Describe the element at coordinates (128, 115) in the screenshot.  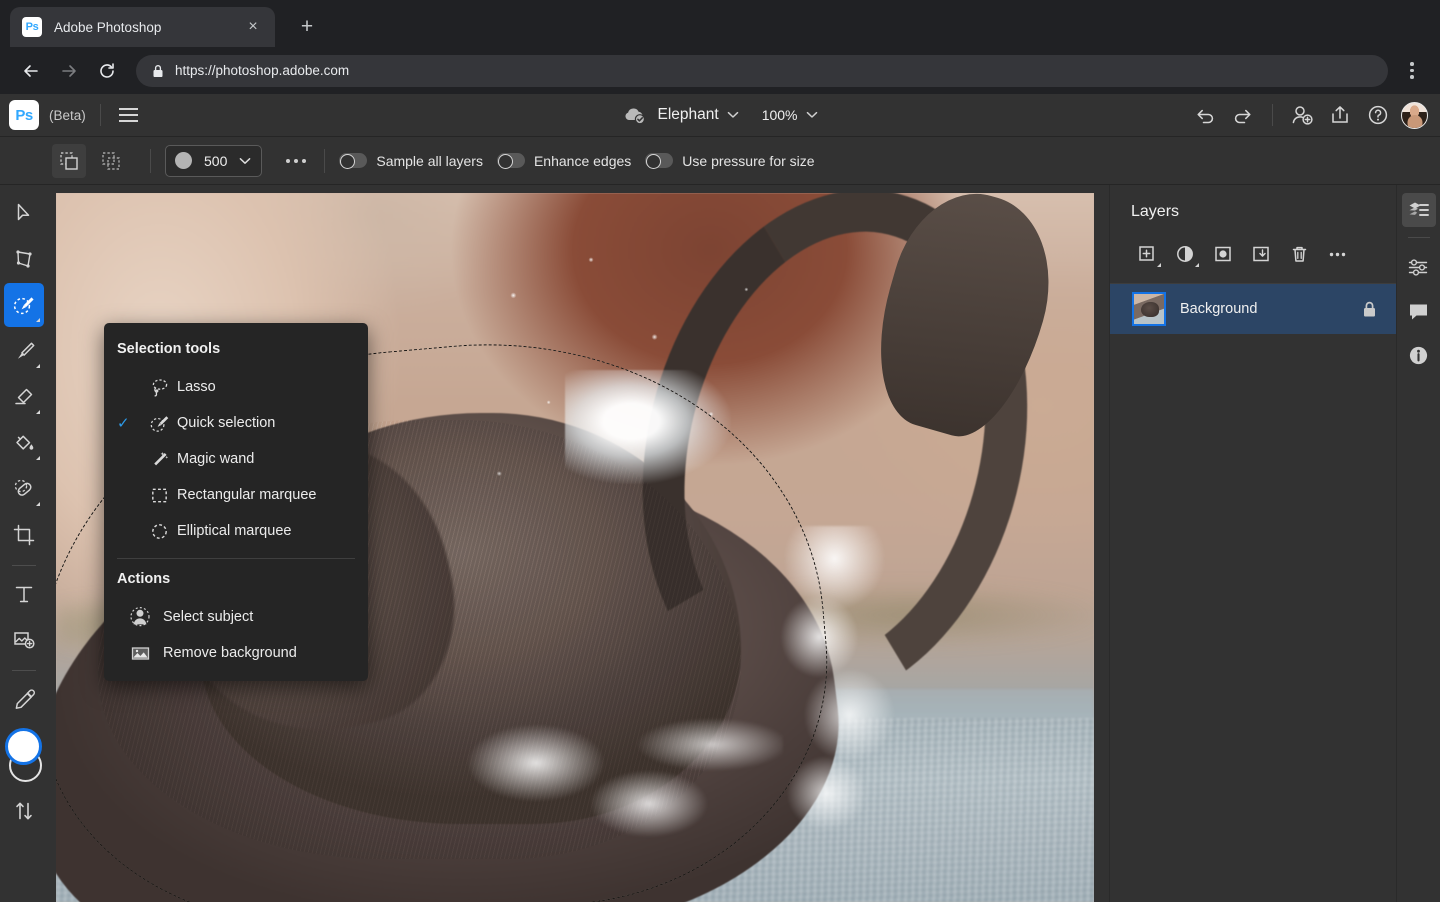
I see `hamburger-menu-icon` at that location.